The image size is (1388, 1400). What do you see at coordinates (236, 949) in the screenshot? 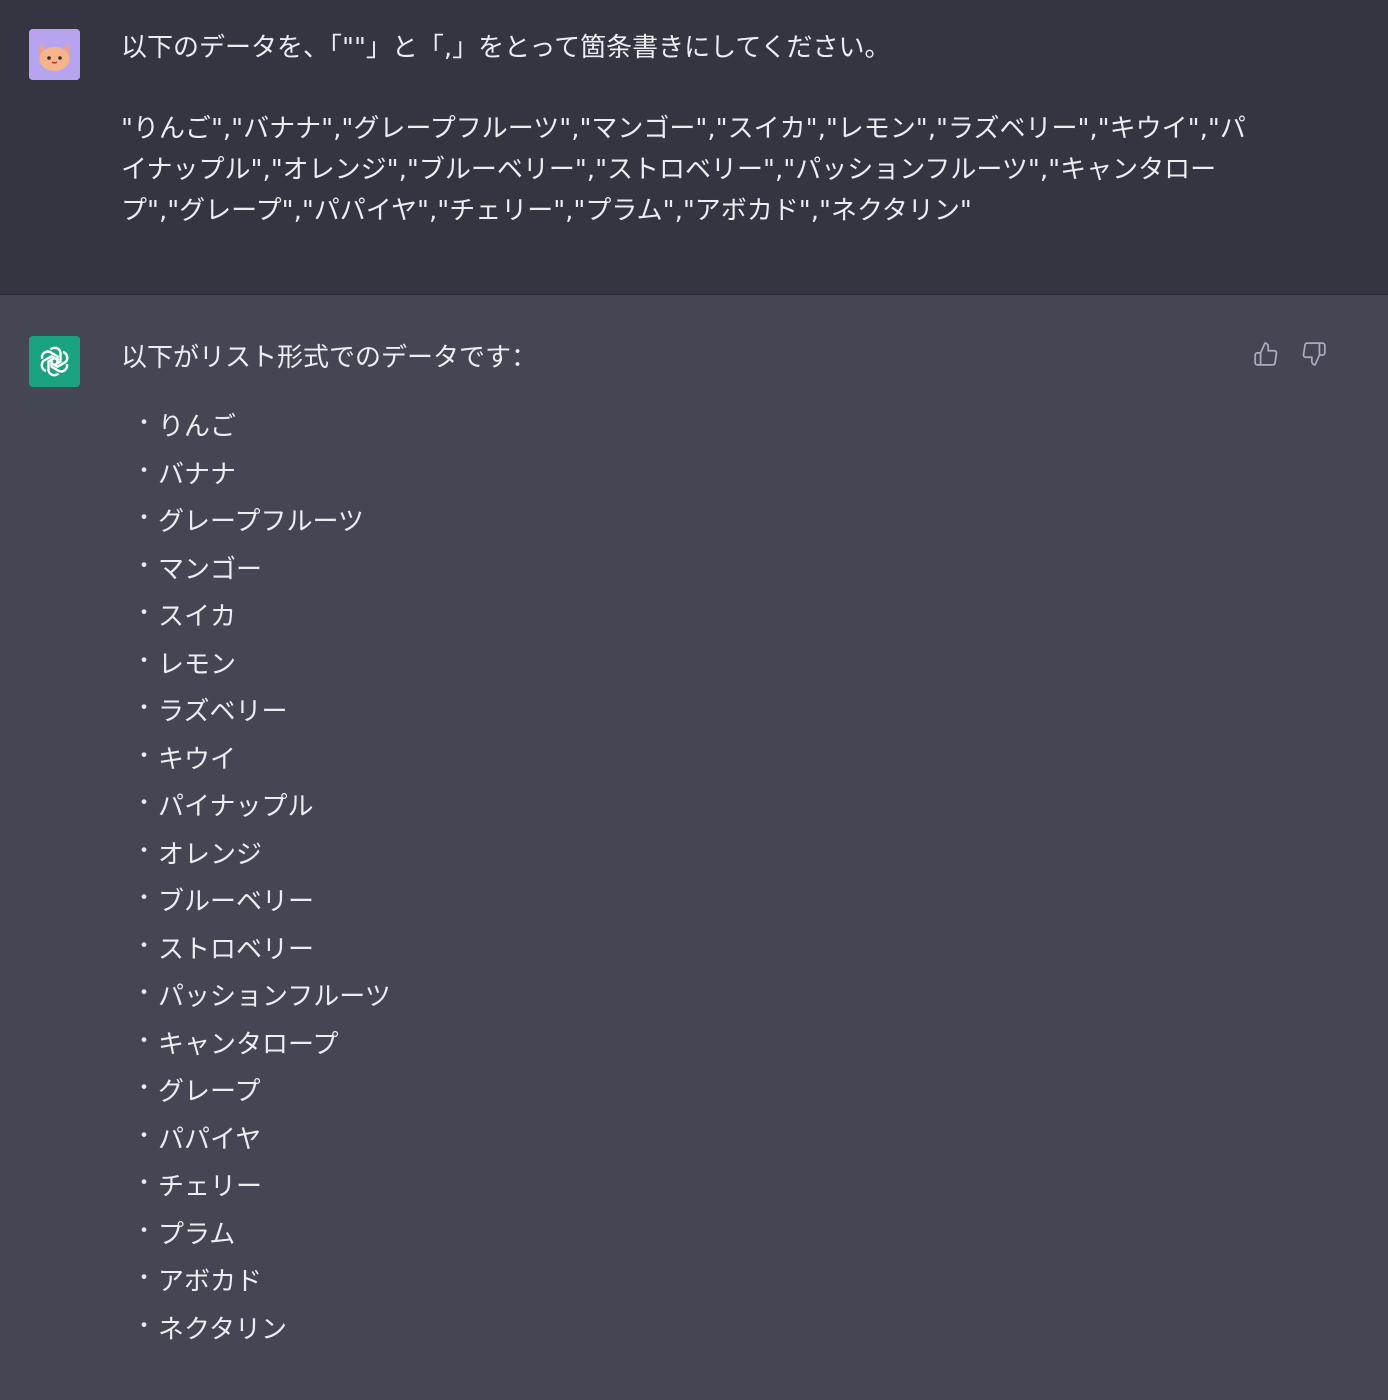
I see `list-item-label: ストロベリー` at bounding box center [236, 949].